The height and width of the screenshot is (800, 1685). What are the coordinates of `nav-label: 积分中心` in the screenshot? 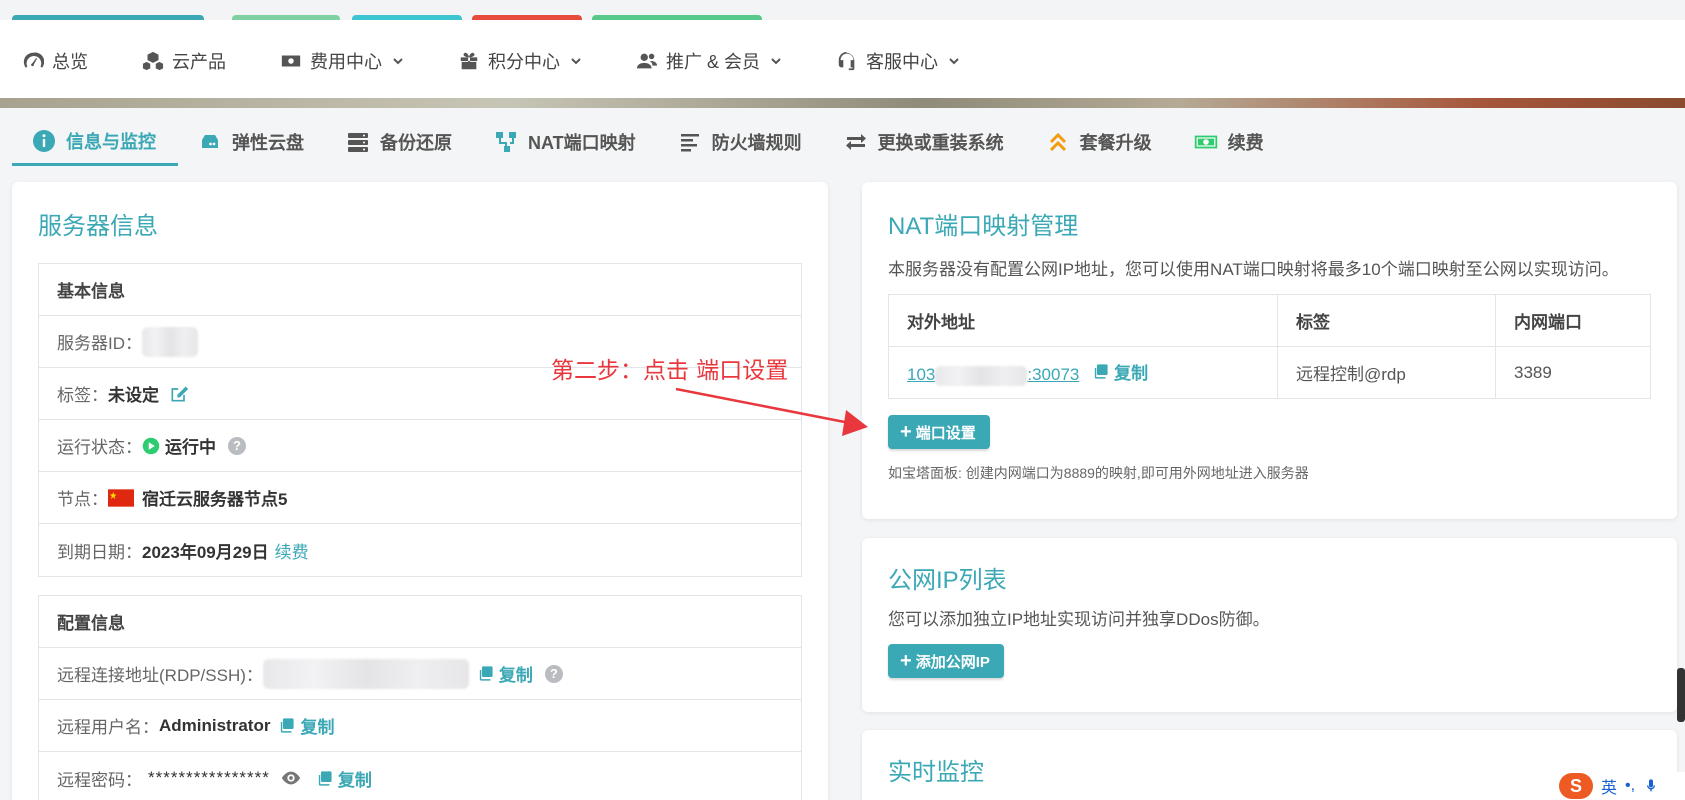 It's located at (524, 62).